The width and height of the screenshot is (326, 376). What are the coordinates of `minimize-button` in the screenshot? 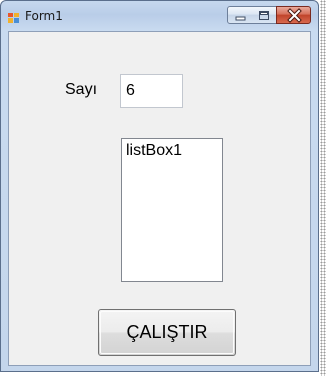 It's located at (240, 15).